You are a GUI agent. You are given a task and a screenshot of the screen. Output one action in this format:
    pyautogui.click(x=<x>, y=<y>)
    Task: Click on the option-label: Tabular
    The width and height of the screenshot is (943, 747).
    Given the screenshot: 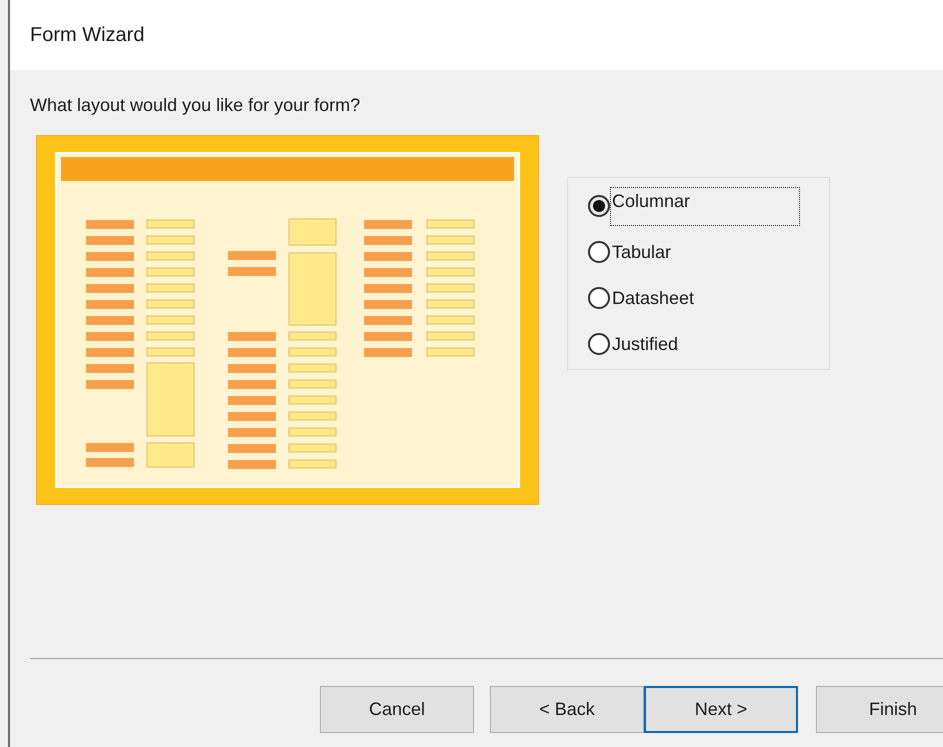 What is the action you would take?
    pyautogui.click(x=641, y=252)
    